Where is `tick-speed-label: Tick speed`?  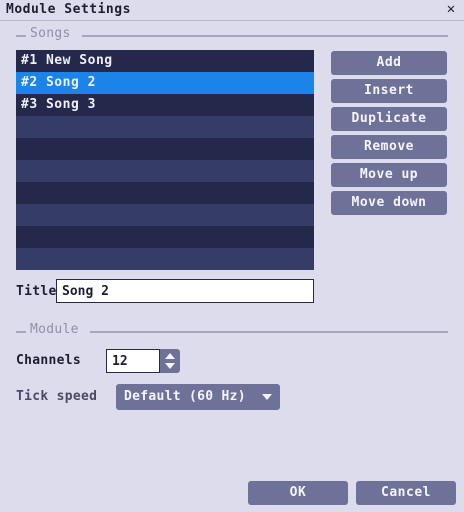 tick-speed-label: Tick speed is located at coordinates (57, 396).